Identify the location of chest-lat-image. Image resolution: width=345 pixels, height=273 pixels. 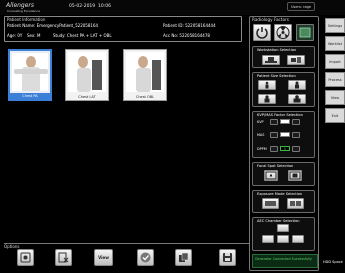
(87, 72).